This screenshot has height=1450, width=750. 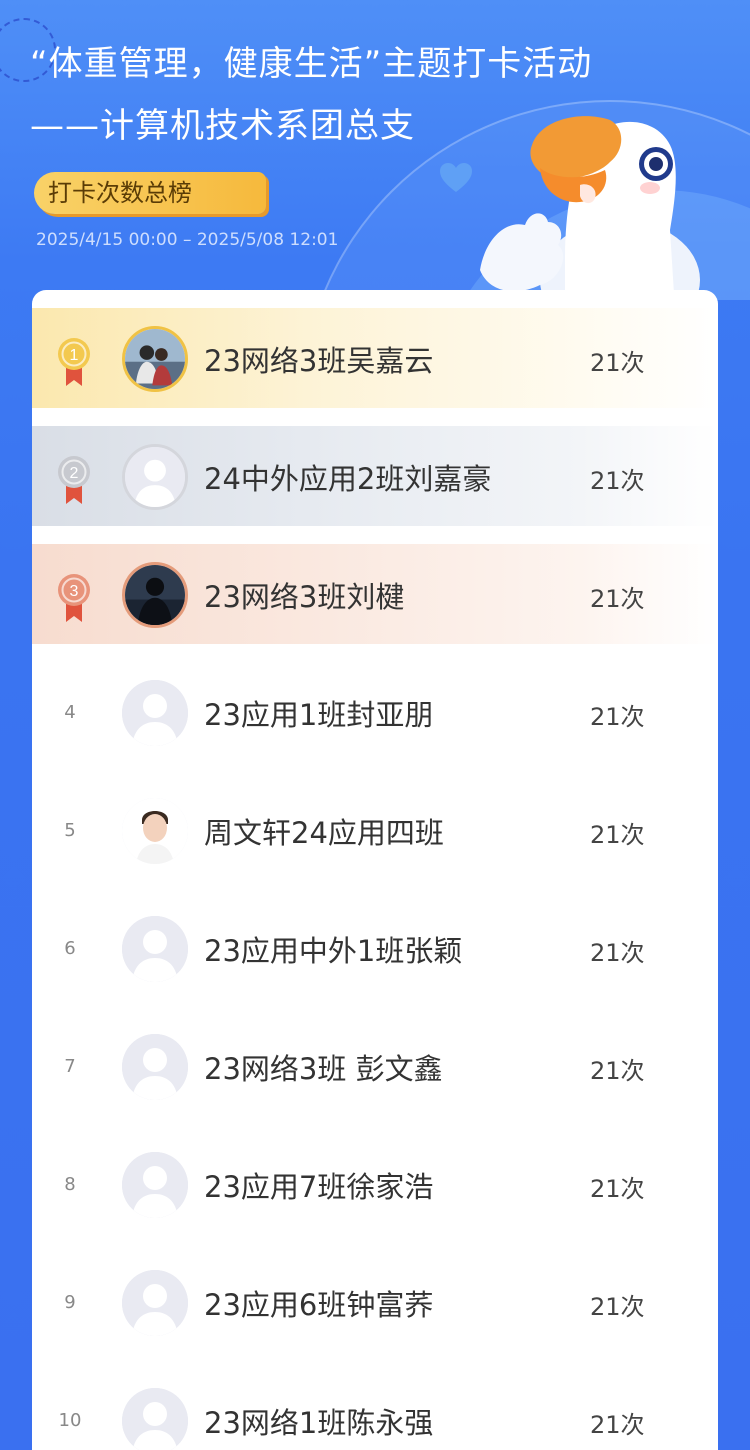 What do you see at coordinates (187, 240) in the screenshot?
I see `date-range: 2025/4/15 00:00 – 2025/5/08 12:01` at bounding box center [187, 240].